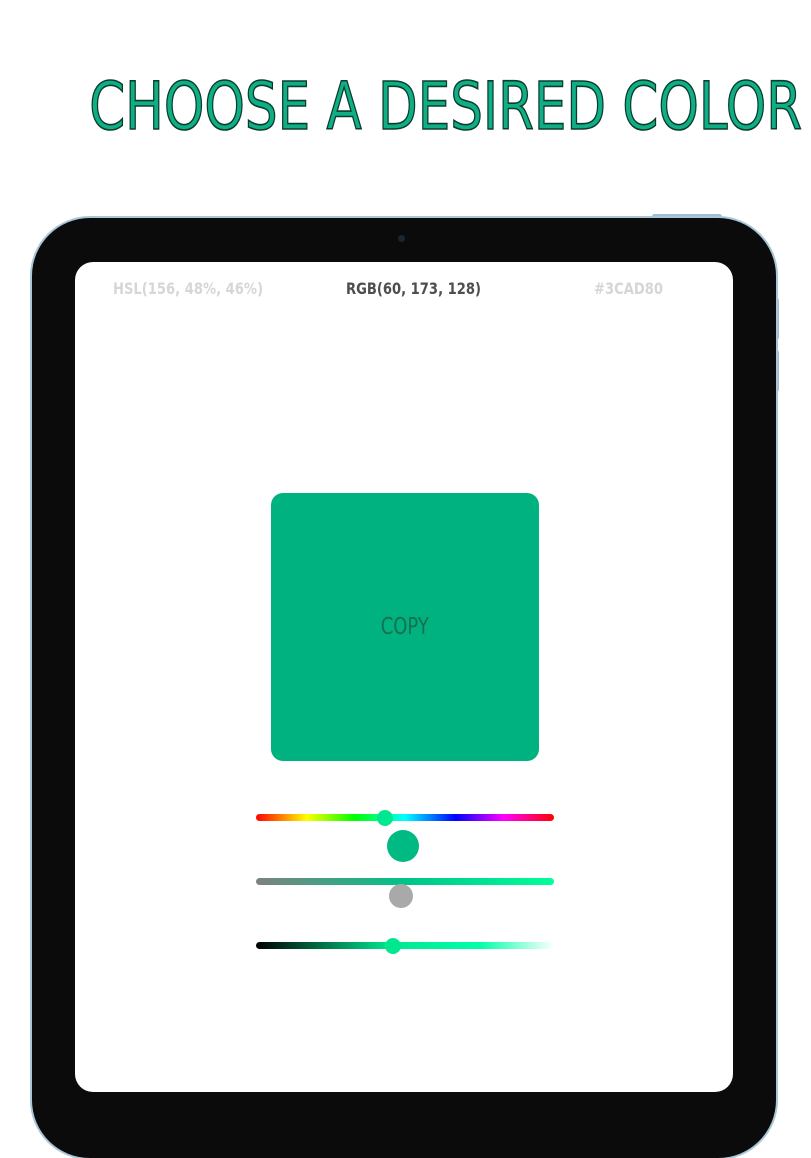 This screenshot has width=811, height=1158. I want to click on format-tab-hex: #3CAD80, so click(628, 288).